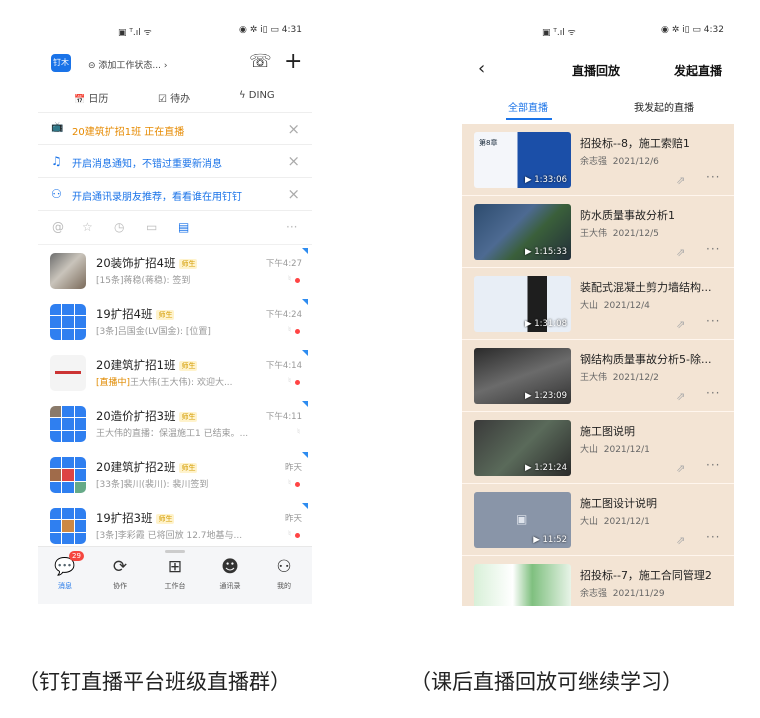  Describe the element at coordinates (175, 567) in the screenshot. I see `grid-icon: ⊞` at that location.